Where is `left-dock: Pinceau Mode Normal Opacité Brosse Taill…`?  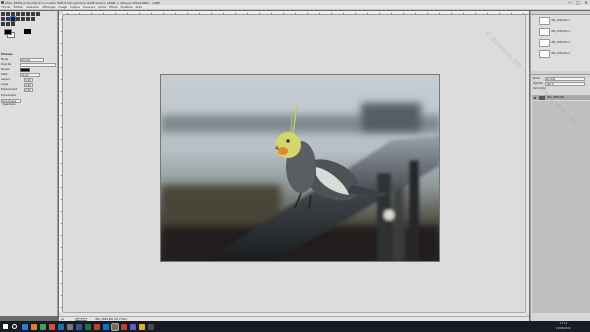
left-dock: Pinceau Mode Normal Opacité Brosse Taill… is located at coordinates (29, 163).